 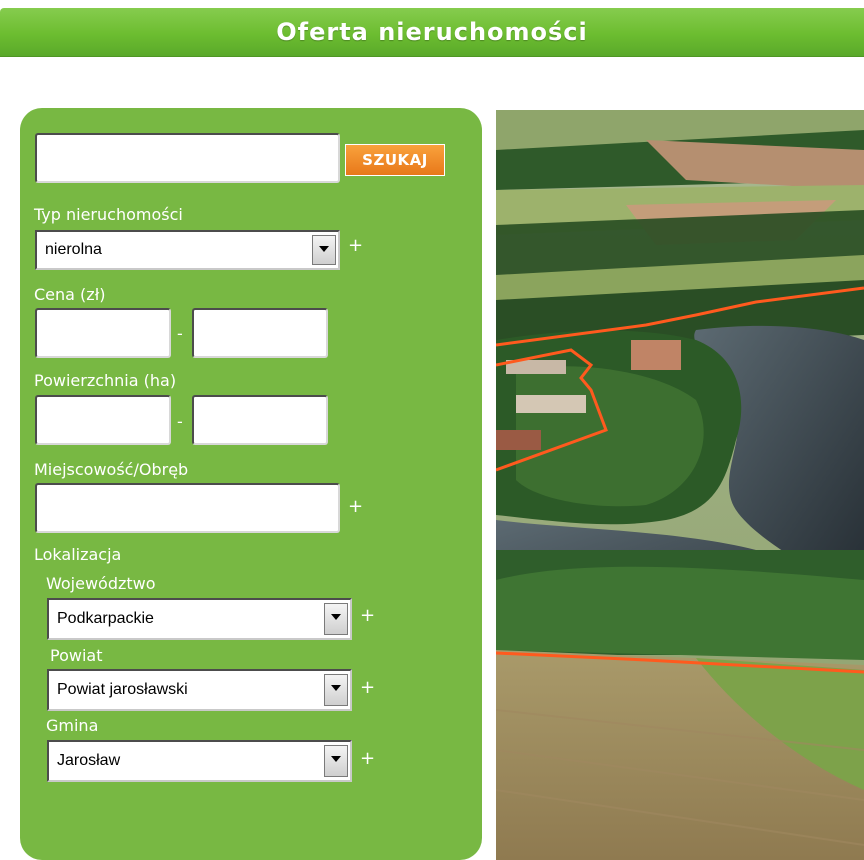 What do you see at coordinates (103, 420) in the screenshot?
I see `area-min-input` at bounding box center [103, 420].